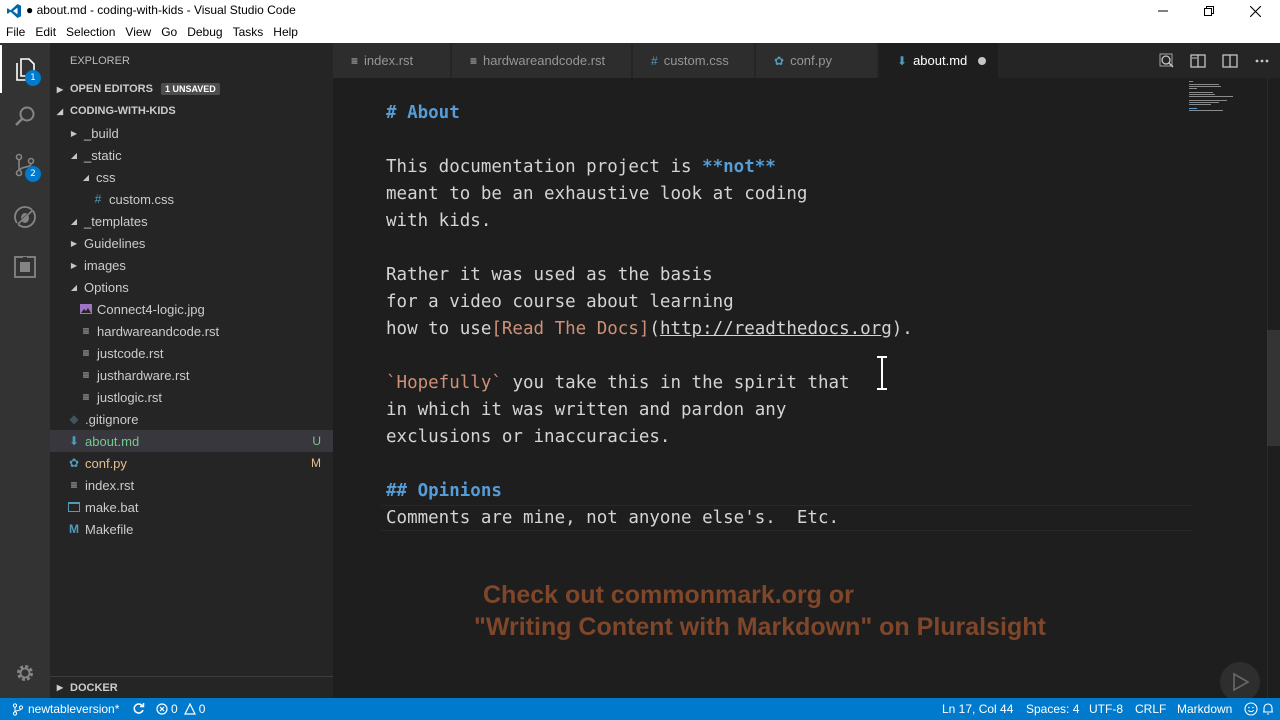 The height and width of the screenshot is (720, 1280). I want to click on encoding: UTF-8, so click(1106, 709).